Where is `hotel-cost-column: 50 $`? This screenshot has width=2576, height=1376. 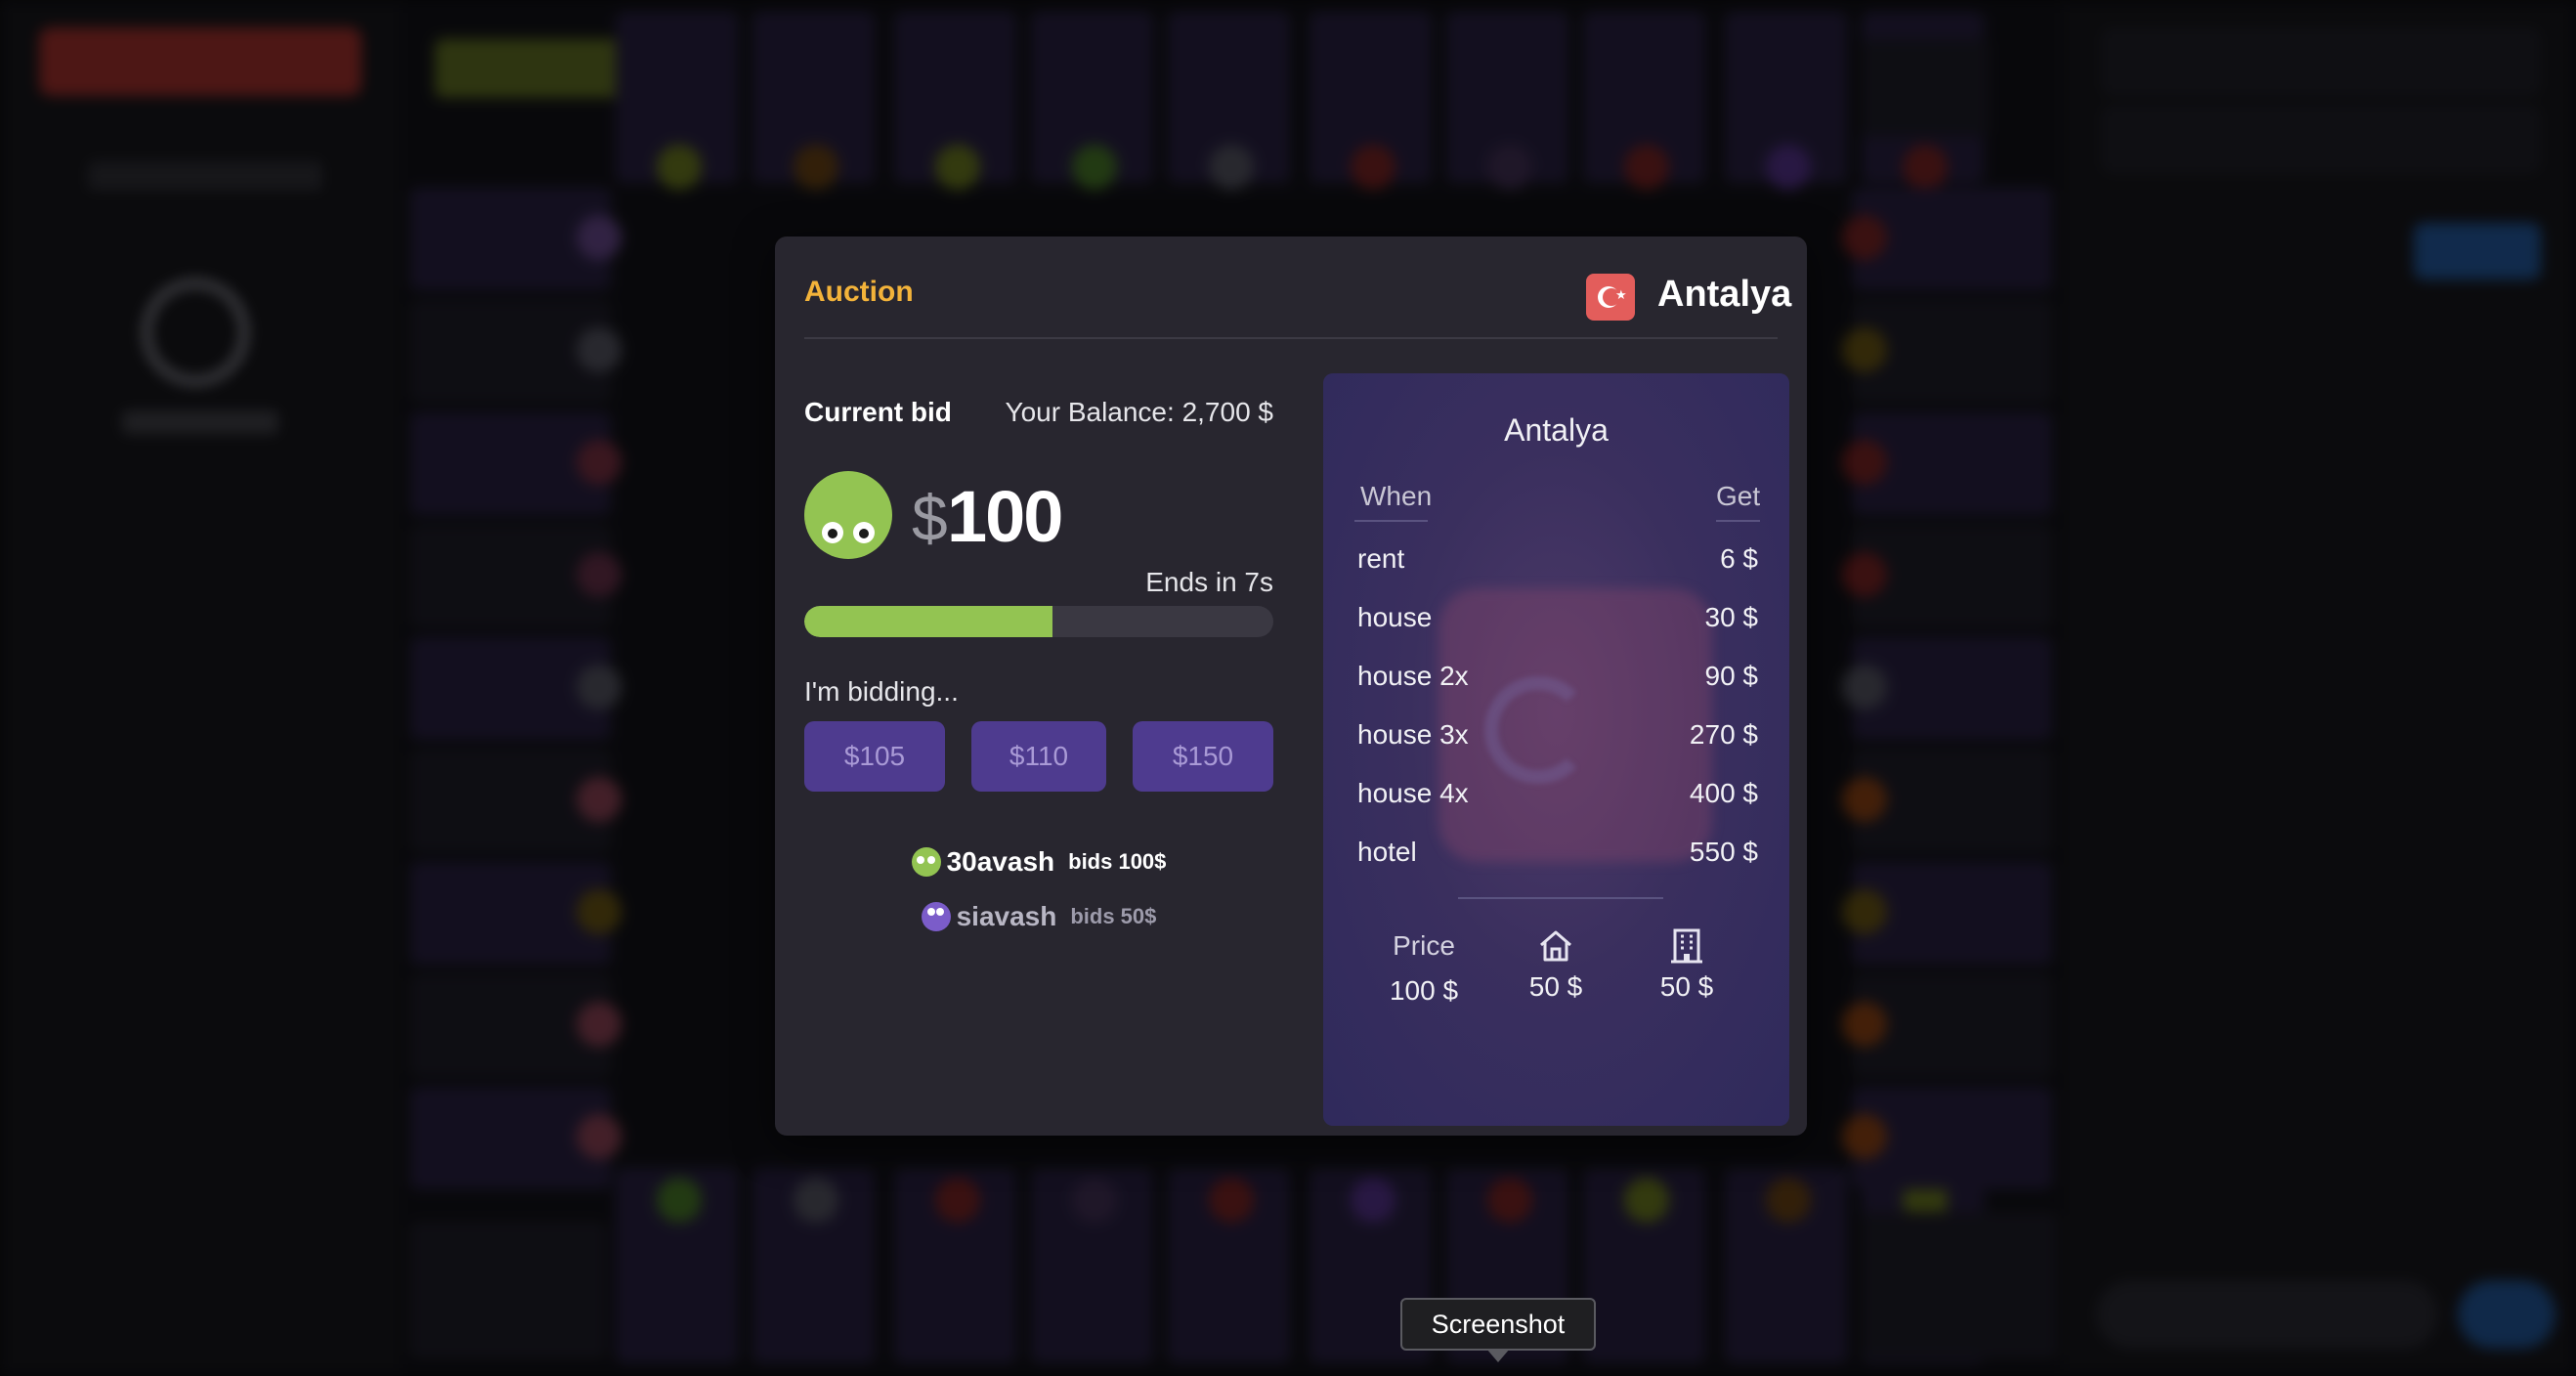
hotel-cost-column: 50 $ is located at coordinates (1687, 964).